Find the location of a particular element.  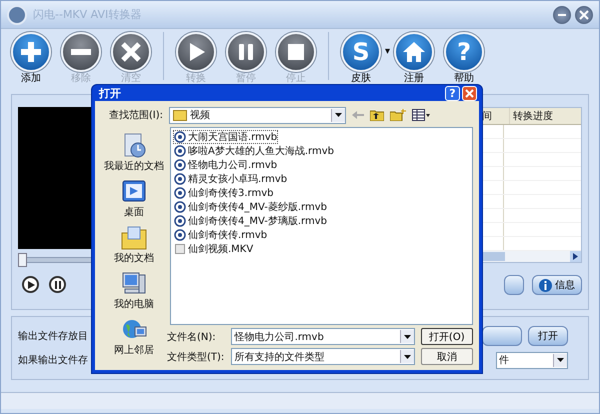

exists-option-dropdown: 件 is located at coordinates (532, 360).